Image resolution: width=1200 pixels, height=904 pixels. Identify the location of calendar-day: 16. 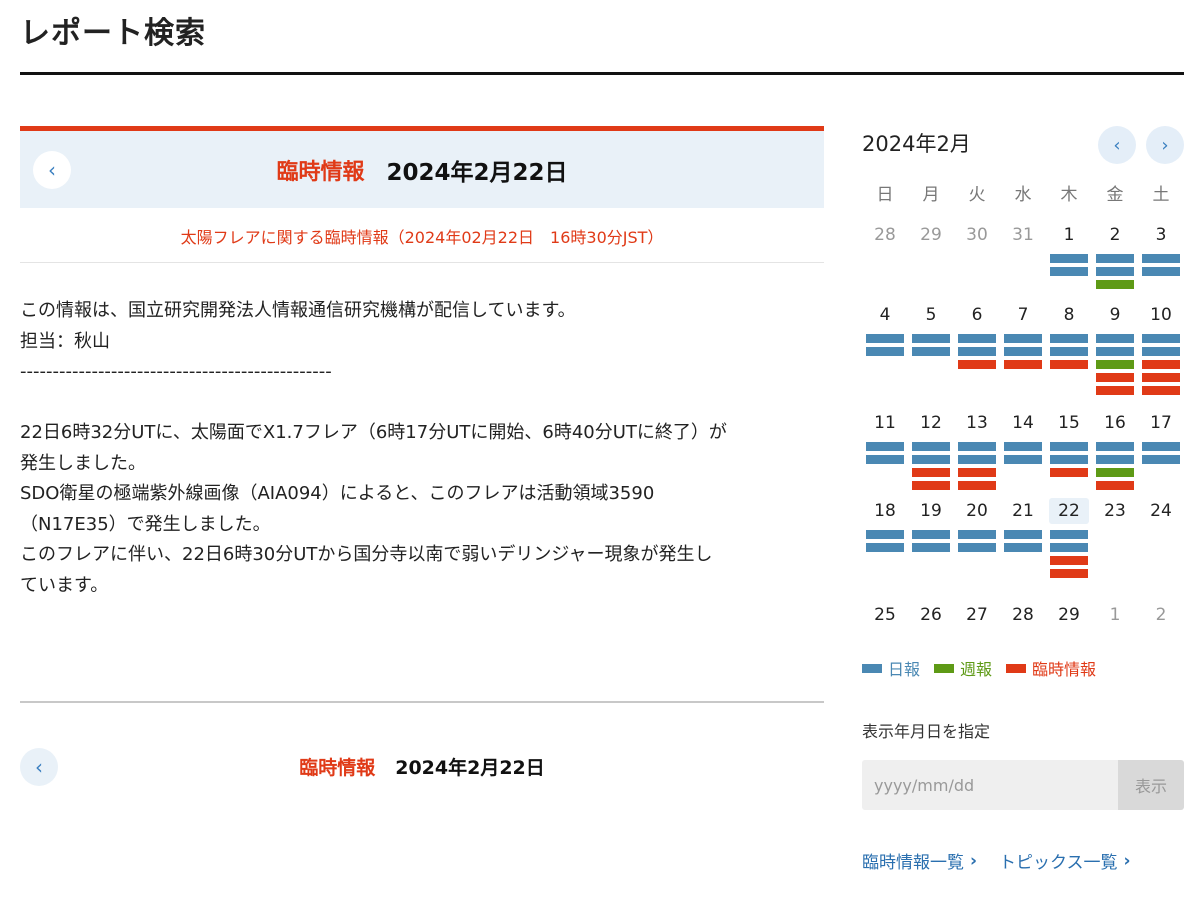
(1115, 454).